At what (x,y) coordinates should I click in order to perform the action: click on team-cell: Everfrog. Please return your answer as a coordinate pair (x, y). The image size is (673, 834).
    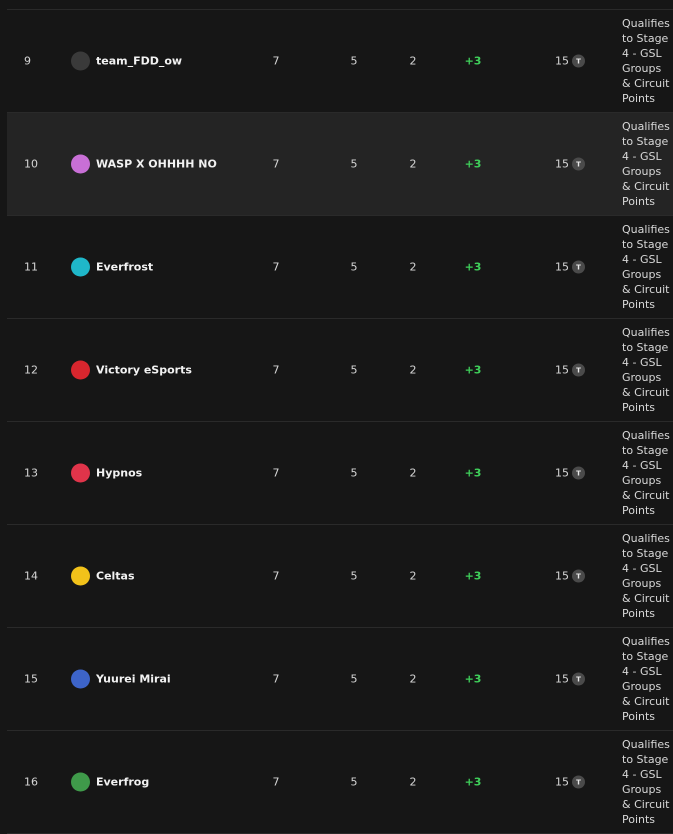
    Looking at the image, I should click on (110, 782).